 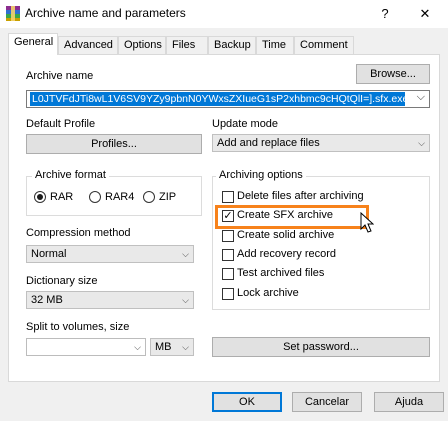 What do you see at coordinates (167, 197) in the screenshot?
I see `zip-label: ZIP` at bounding box center [167, 197].